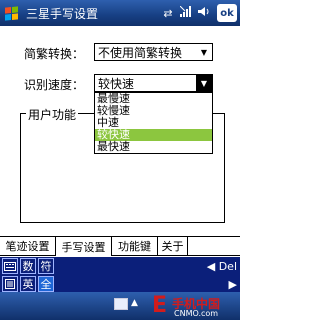  What do you see at coordinates (54, 54) in the screenshot?
I see `conversion-label: 简繁转换：` at bounding box center [54, 54].